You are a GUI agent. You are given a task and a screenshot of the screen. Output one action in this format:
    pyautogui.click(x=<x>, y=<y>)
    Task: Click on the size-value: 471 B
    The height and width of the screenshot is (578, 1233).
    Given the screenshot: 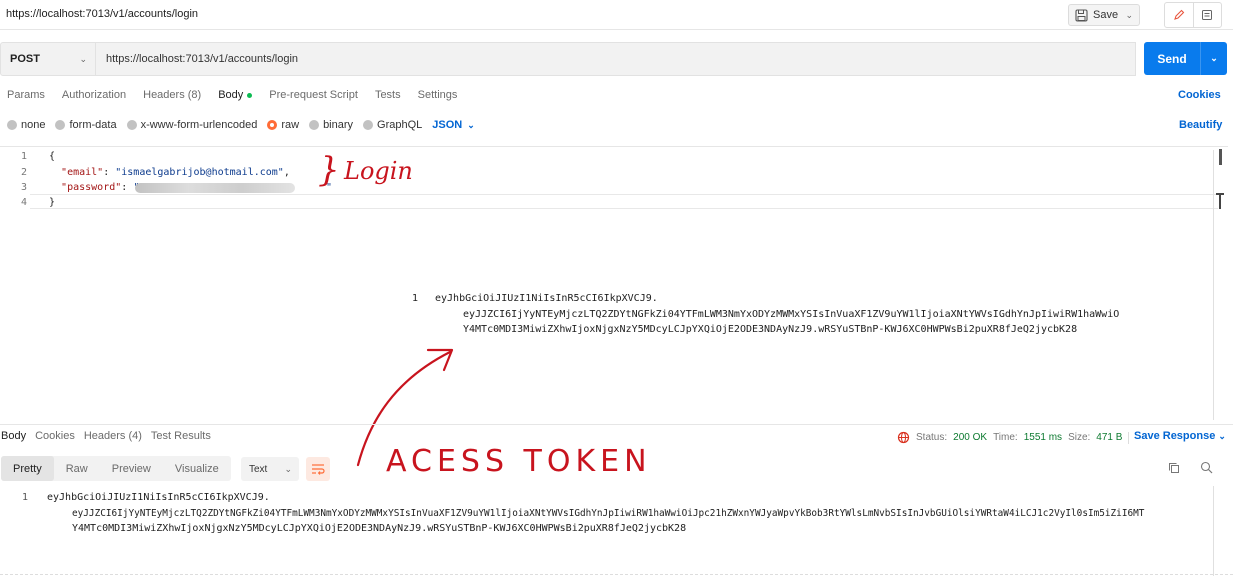 What is the action you would take?
    pyautogui.click(x=1109, y=437)
    